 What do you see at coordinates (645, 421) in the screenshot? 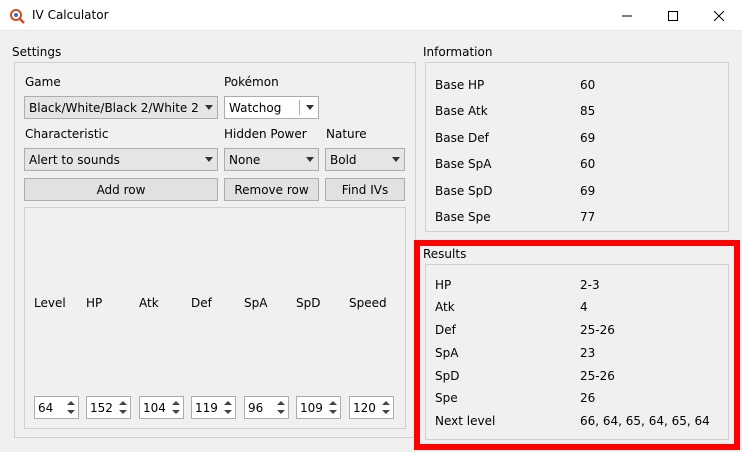
I see `result-next-level-value: 66, 64, 65, 64, 65, 64` at bounding box center [645, 421].